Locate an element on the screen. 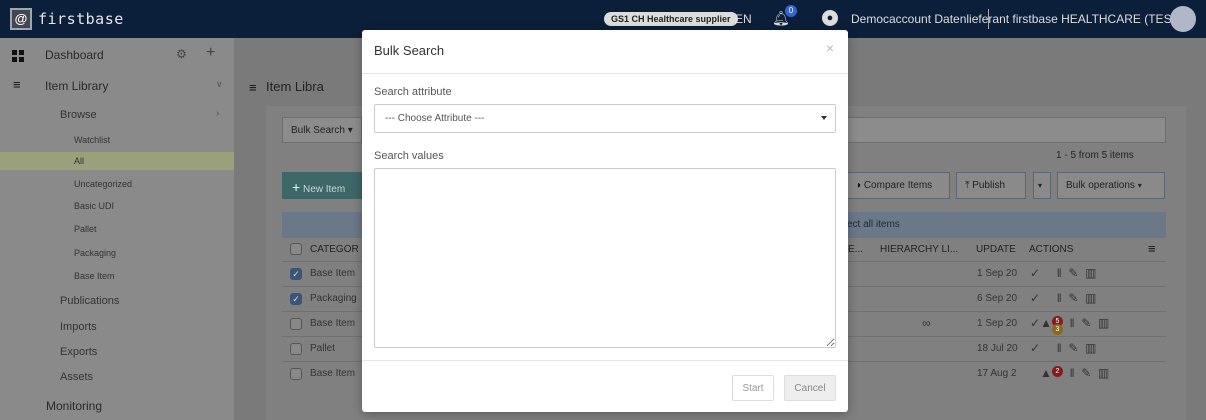 The image size is (1206, 420). sidebar-item-imports: Imports is located at coordinates (117, 328).